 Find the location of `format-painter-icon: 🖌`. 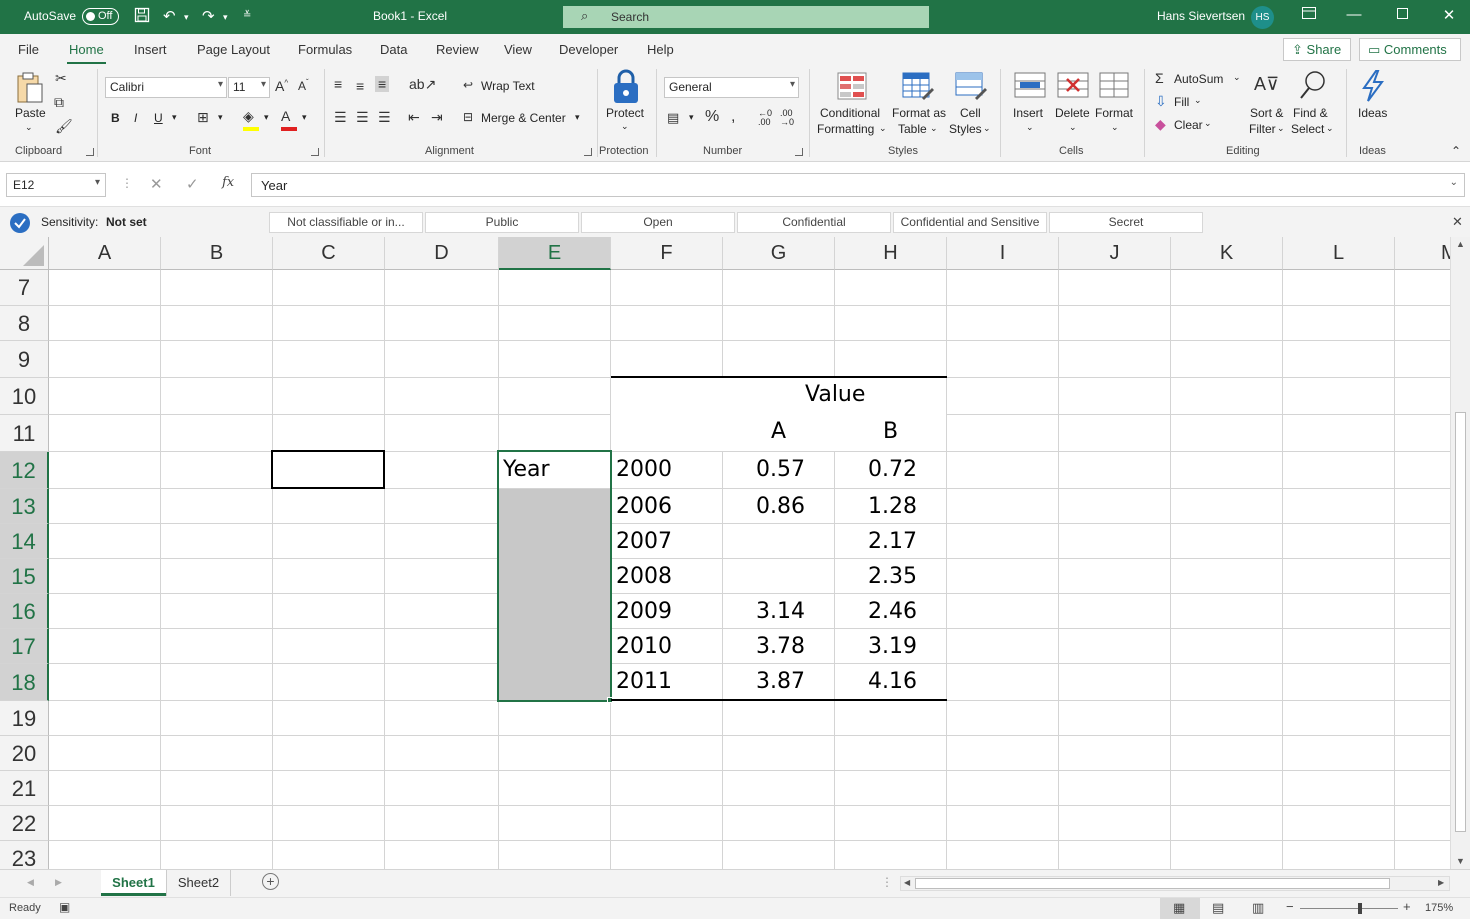

format-painter-icon: 🖌 is located at coordinates (64, 126).